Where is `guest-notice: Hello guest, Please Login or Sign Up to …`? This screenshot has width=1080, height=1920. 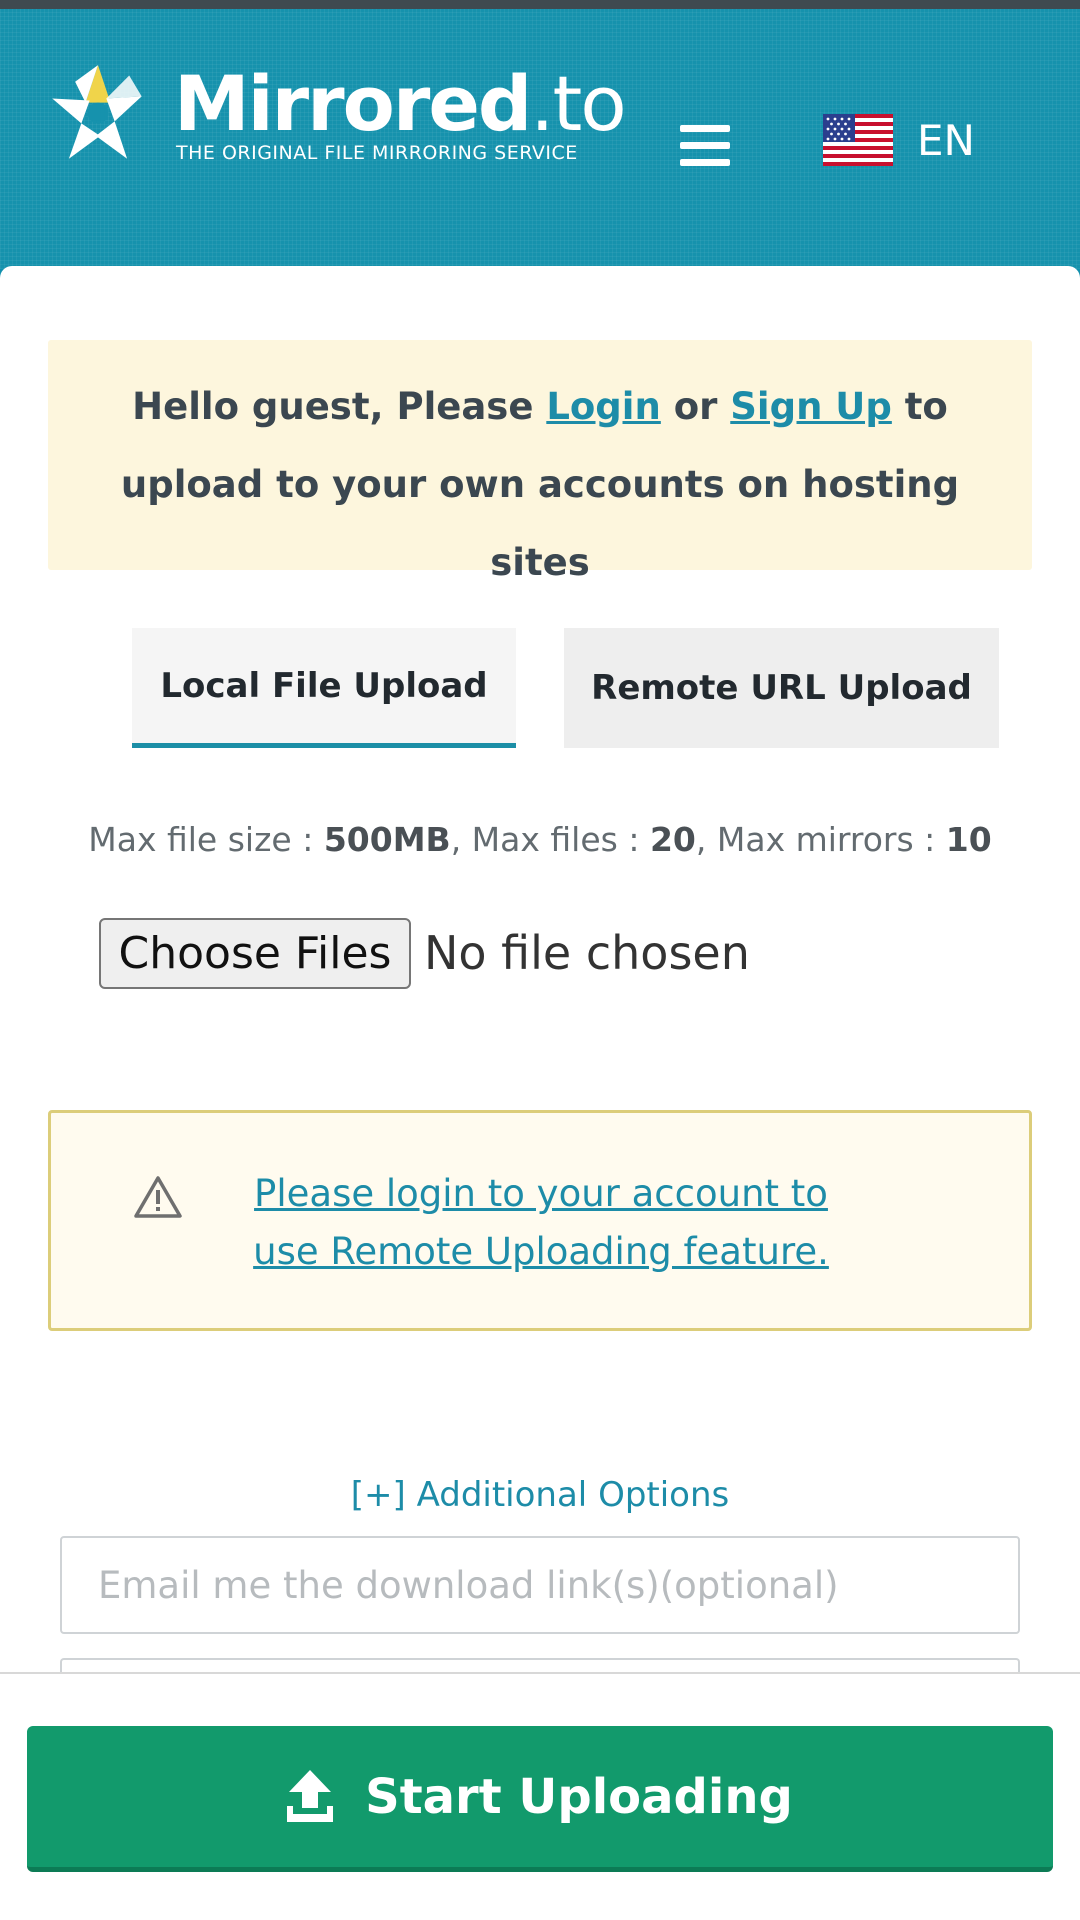
guest-notice: Hello guest, Please Login or Sign Up to … is located at coordinates (540, 462).